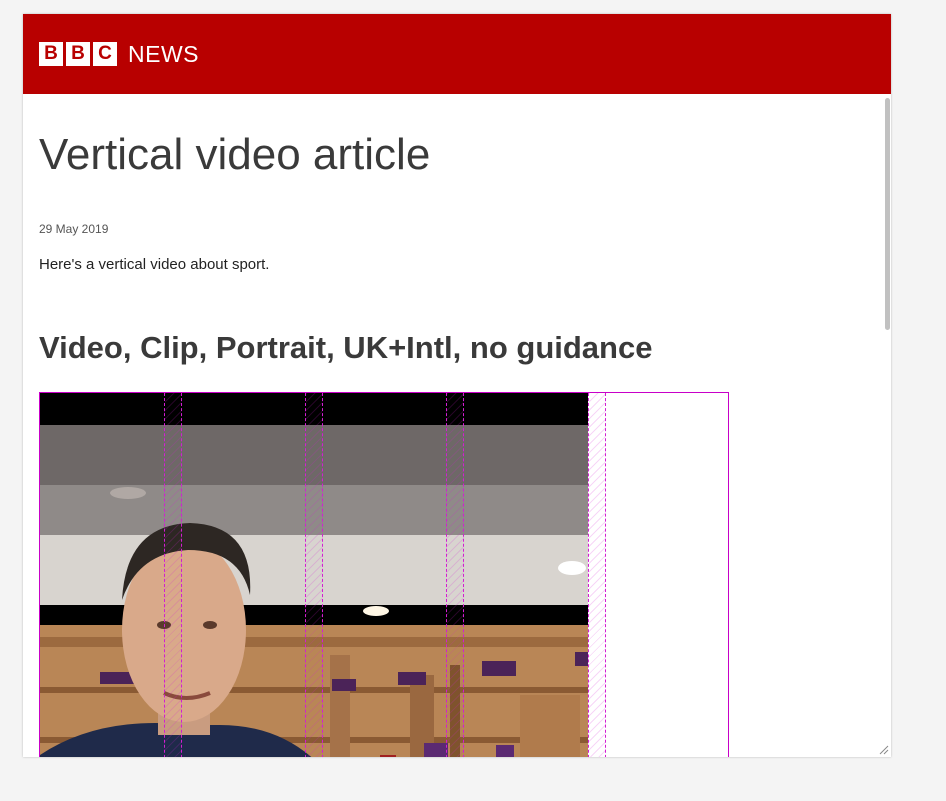 This screenshot has height=801, width=946. I want to click on bbc-news-logo: B B C NEWS, so click(119, 54).